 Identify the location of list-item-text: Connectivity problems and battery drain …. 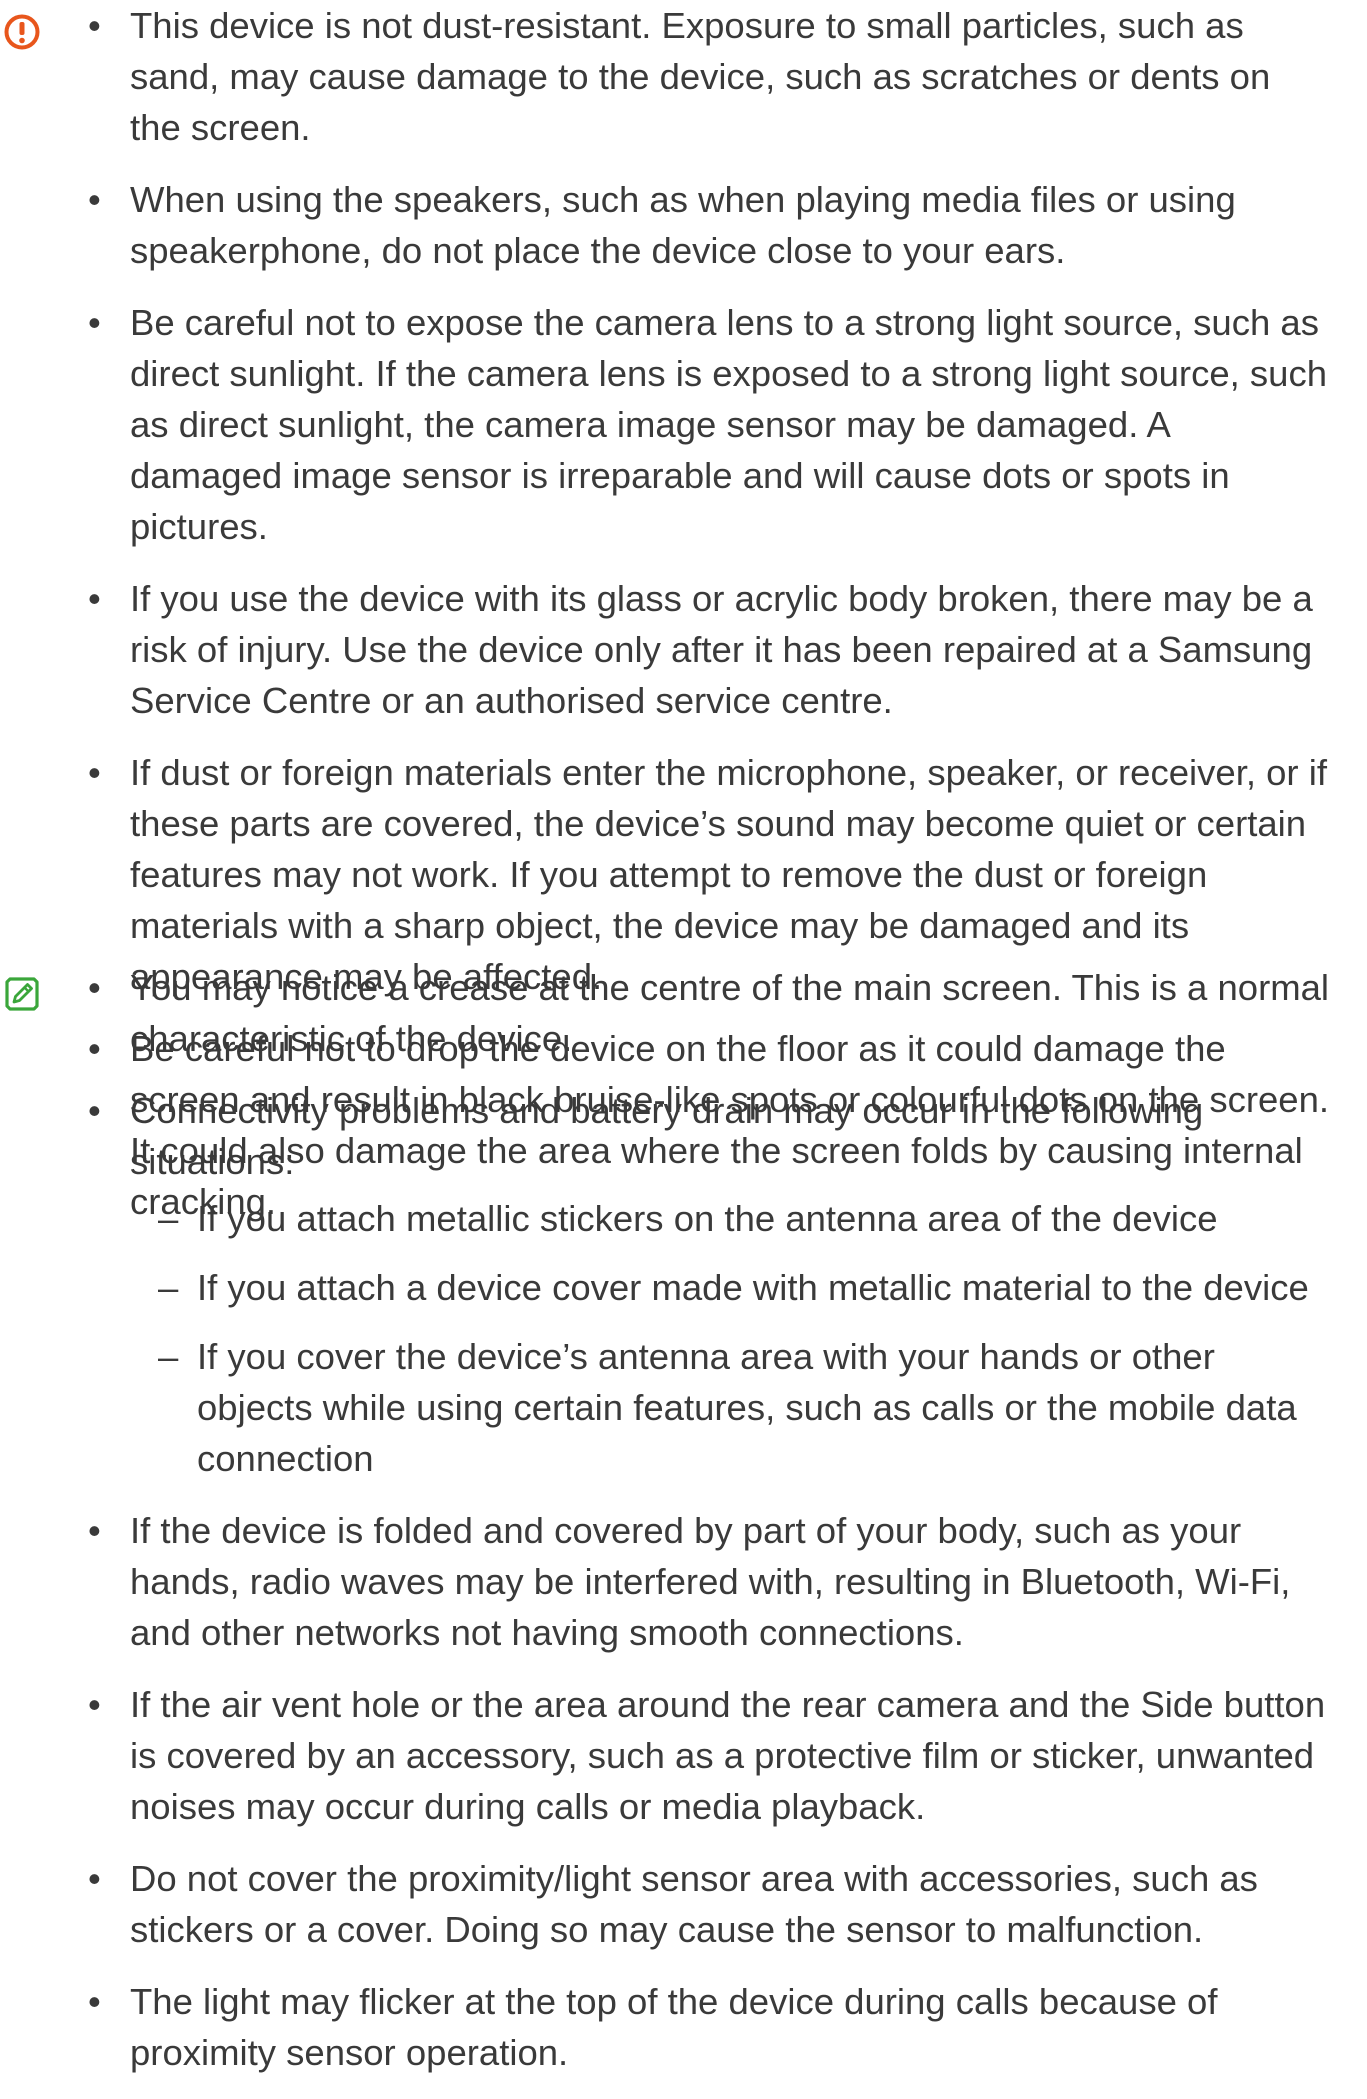
(667, 1136).